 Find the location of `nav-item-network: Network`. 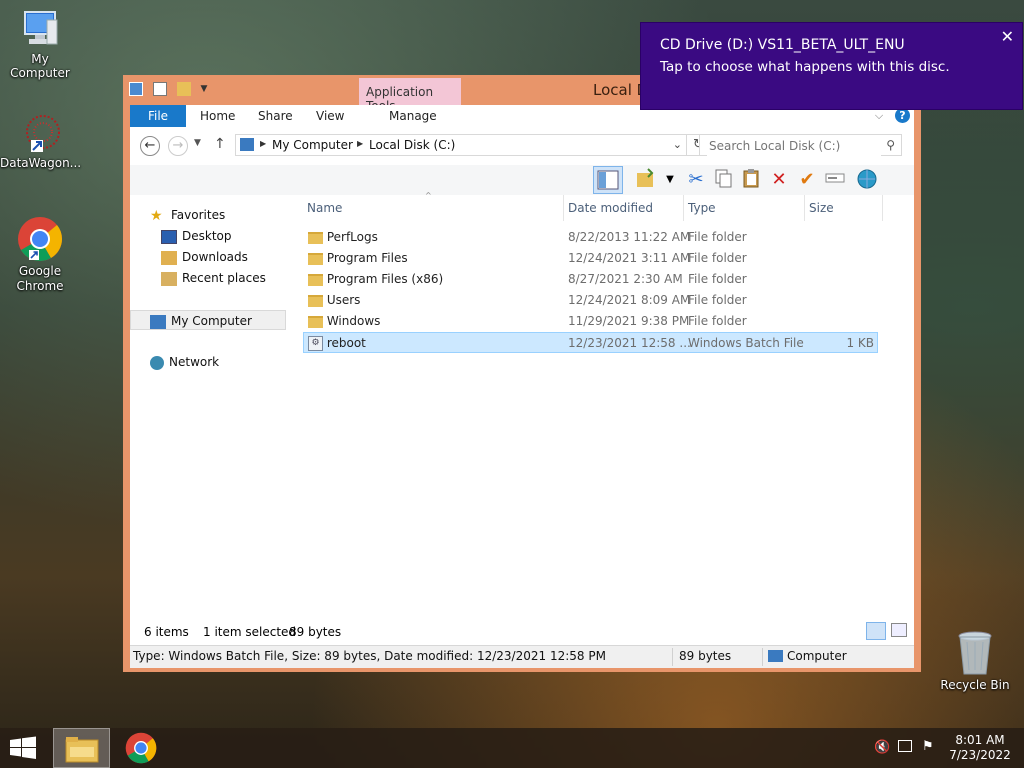

nav-item-network: Network is located at coordinates (184, 362).